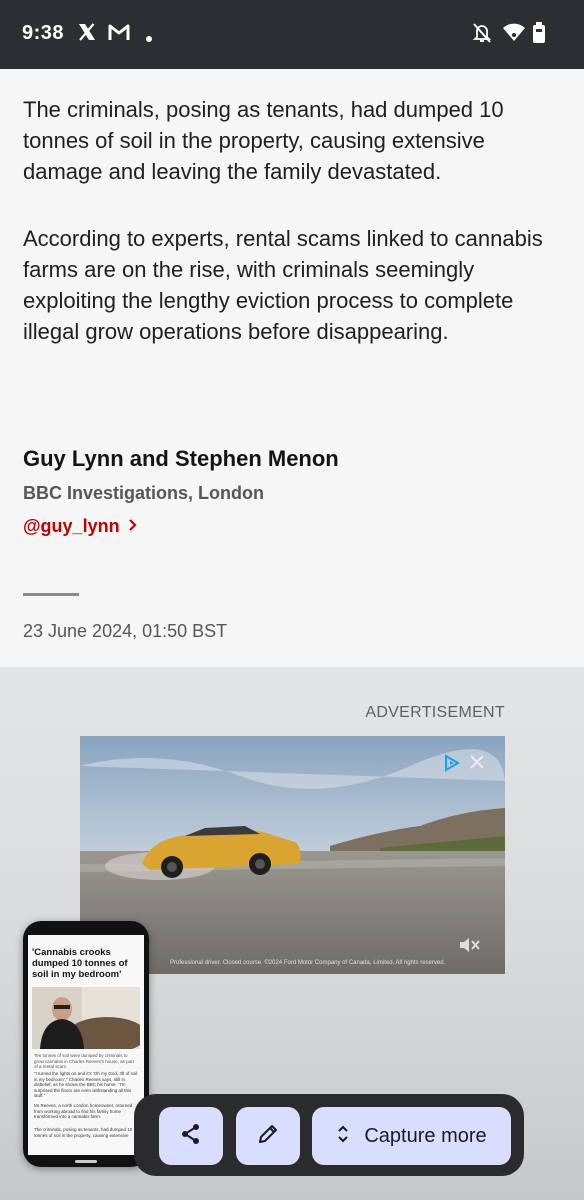  Describe the element at coordinates (51, 594) in the screenshot. I see `divider` at that location.